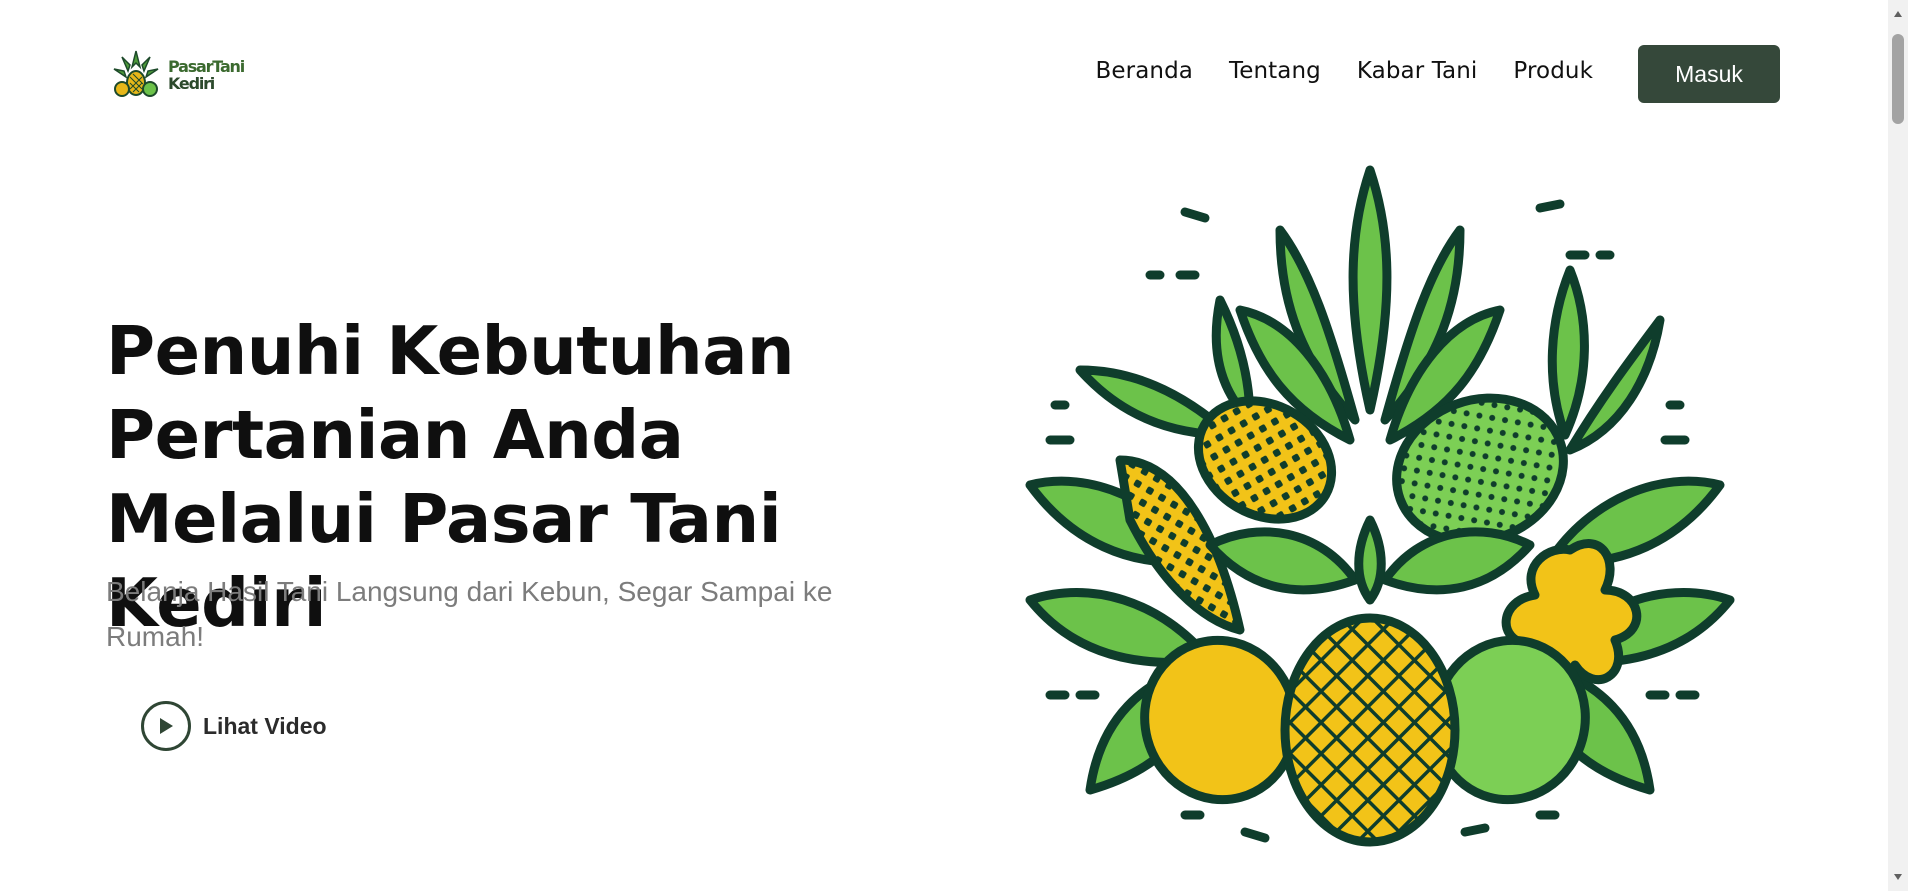 Image resolution: width=1908 pixels, height=891 pixels. I want to click on watch-video-label: Lihat Video, so click(265, 725).